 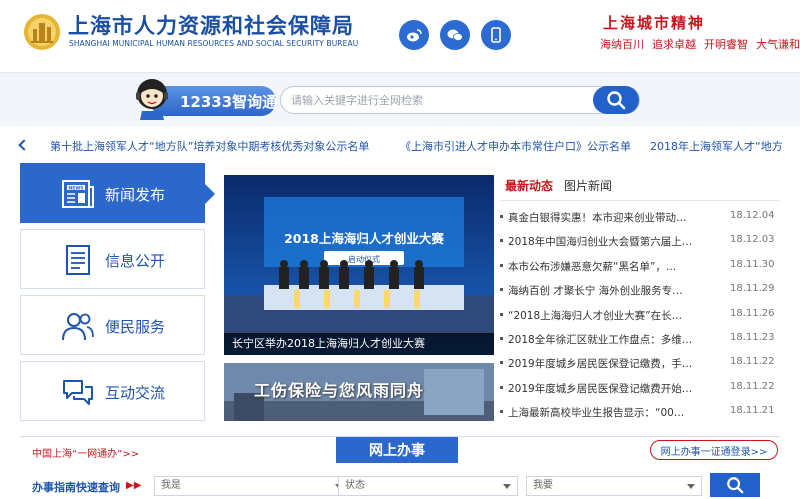 I want to click on svg-text: NEWS, so click(x=76, y=188).